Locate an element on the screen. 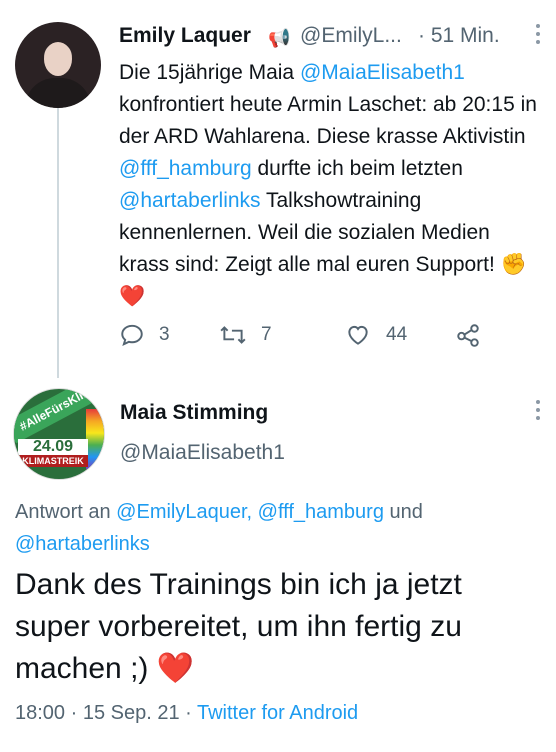 This screenshot has height=752, width=556. avatar-maia: #AlleFürsKlima 24.09 KLIMASTREIK is located at coordinates (59, 434).